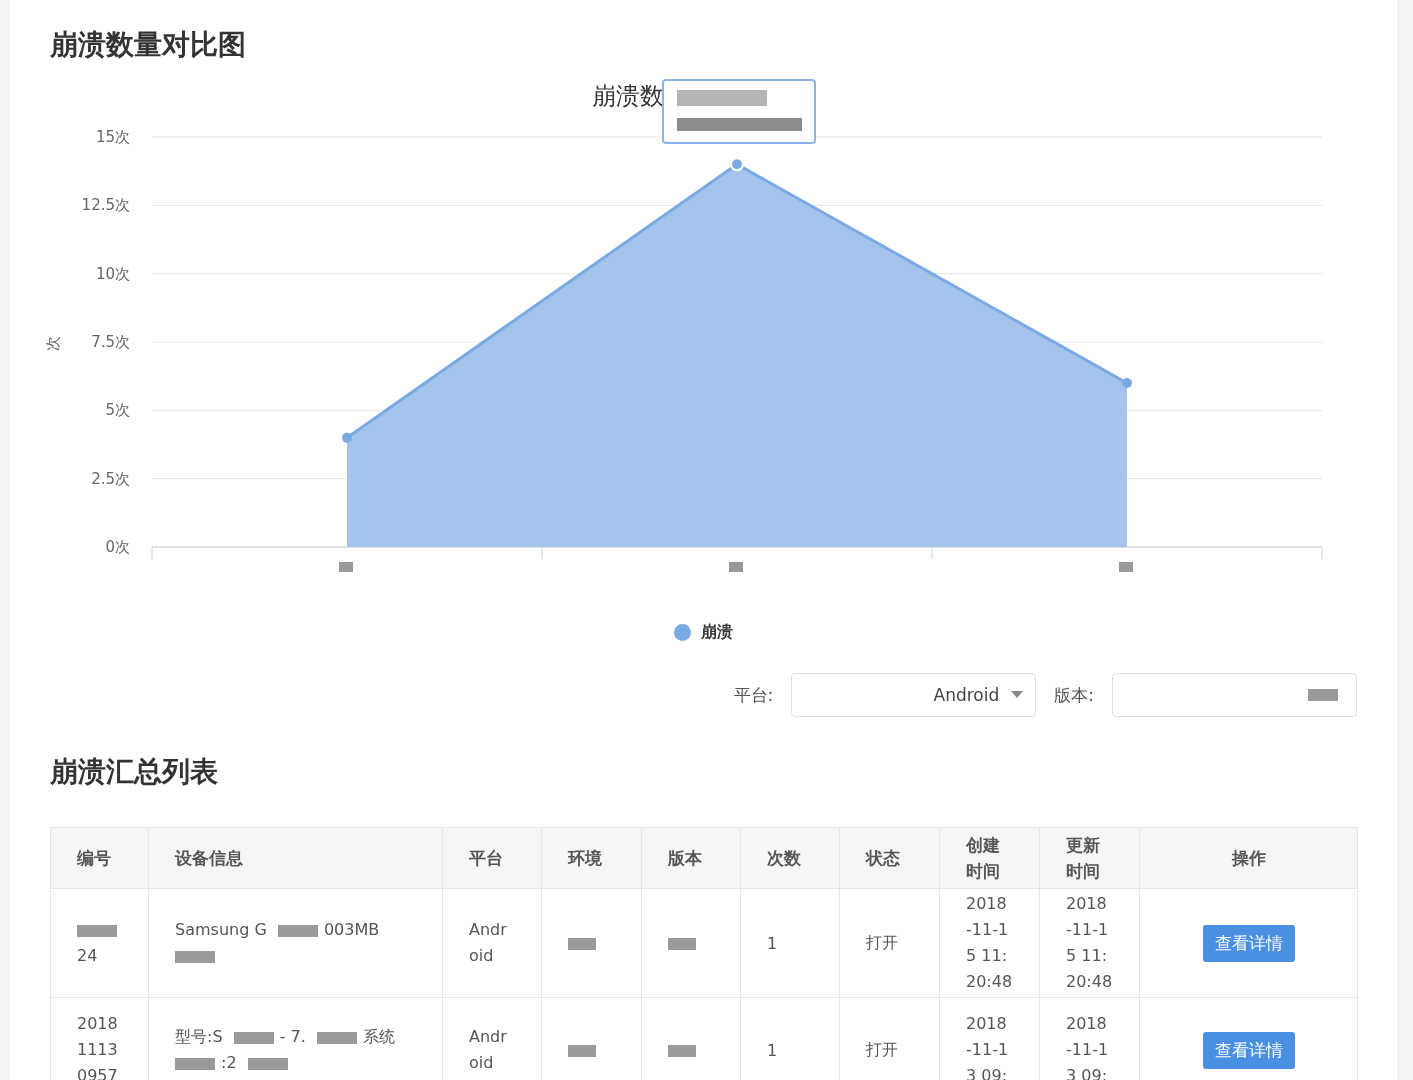 The width and height of the screenshot is (1413, 1080). Describe the element at coordinates (1017, 695) in the screenshot. I see `dropdown-caret-icon` at that location.